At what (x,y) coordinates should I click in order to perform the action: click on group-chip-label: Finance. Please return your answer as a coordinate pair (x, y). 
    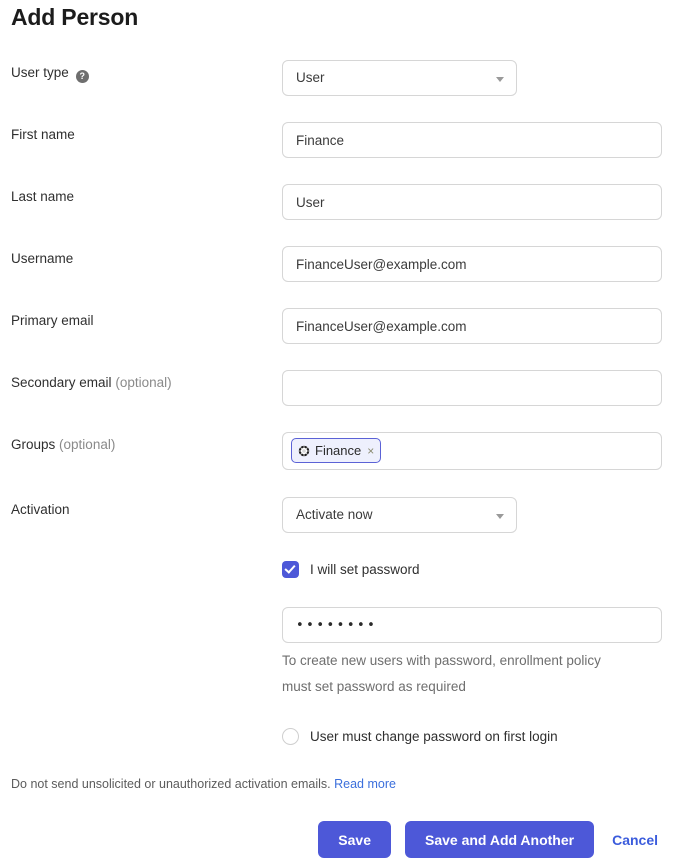
    Looking at the image, I should click on (338, 450).